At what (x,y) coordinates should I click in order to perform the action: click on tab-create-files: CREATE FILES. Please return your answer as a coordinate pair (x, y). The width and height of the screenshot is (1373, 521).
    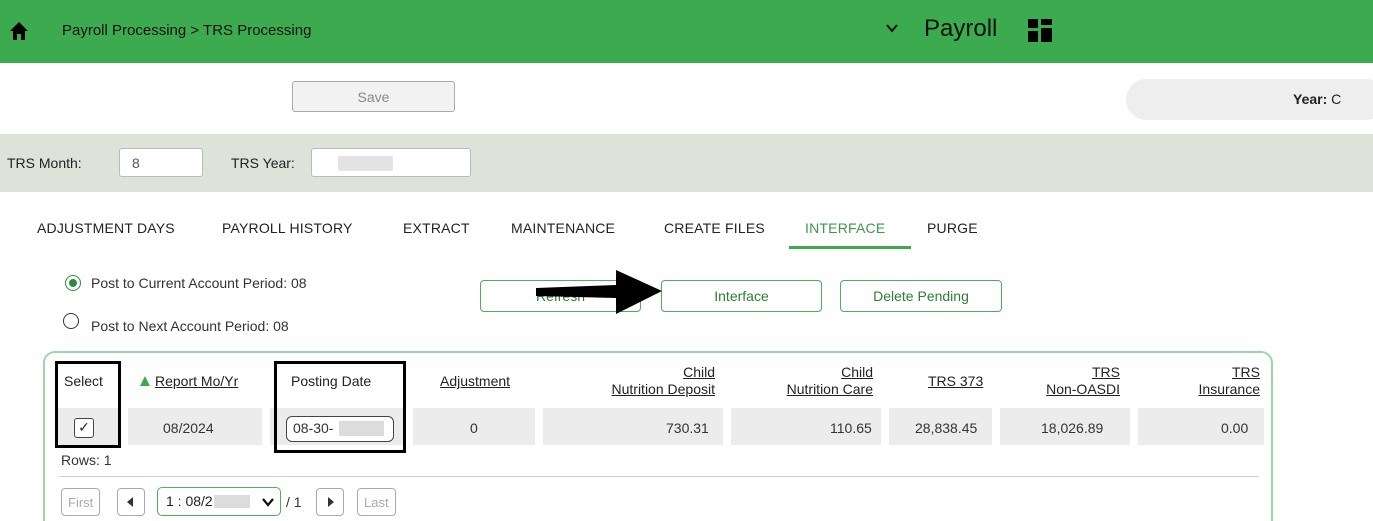
    Looking at the image, I should click on (714, 228).